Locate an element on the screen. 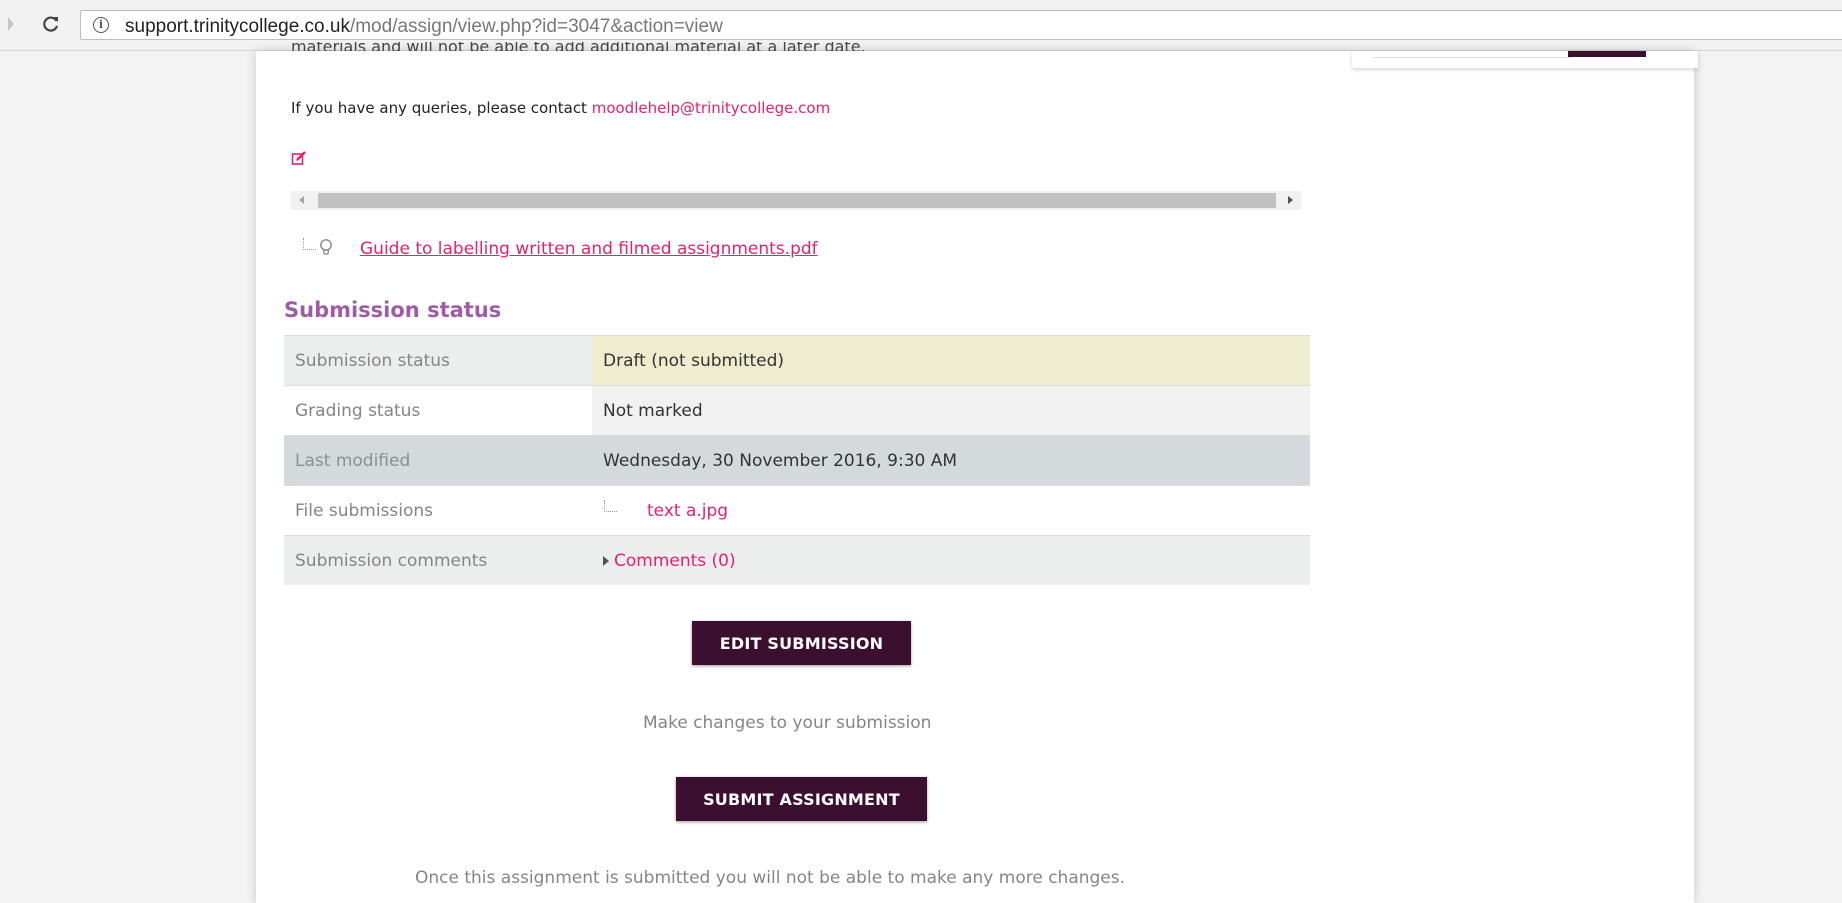 The height and width of the screenshot is (903, 1842). lightbulb-icon is located at coordinates (326, 248).